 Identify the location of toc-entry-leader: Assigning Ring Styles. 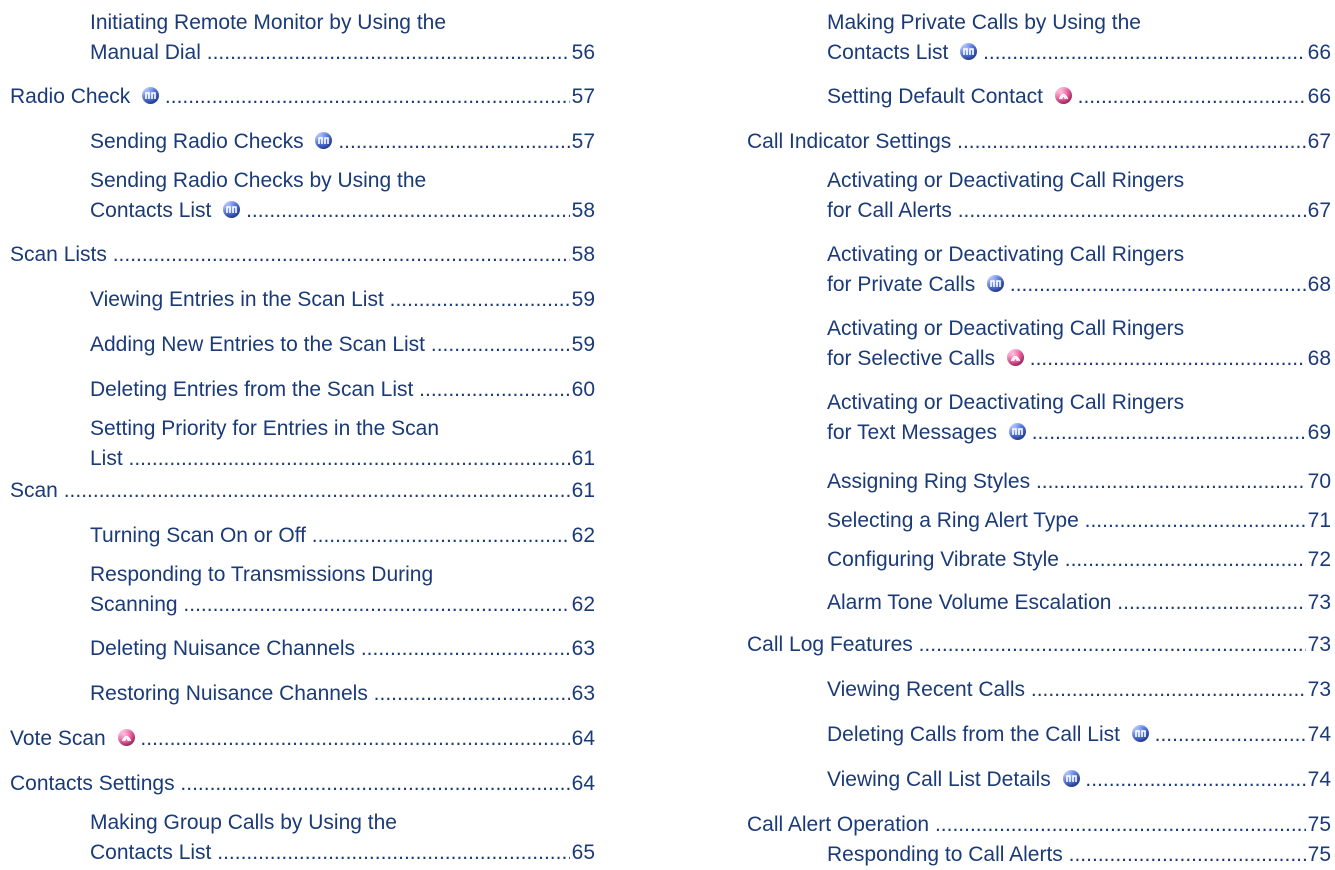
(1066, 482).